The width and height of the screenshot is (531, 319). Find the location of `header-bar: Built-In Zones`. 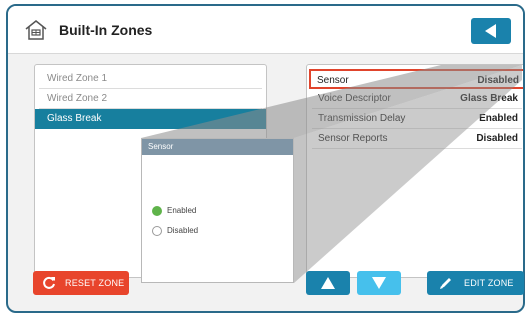

header-bar: Built-In Zones is located at coordinates (265, 30).